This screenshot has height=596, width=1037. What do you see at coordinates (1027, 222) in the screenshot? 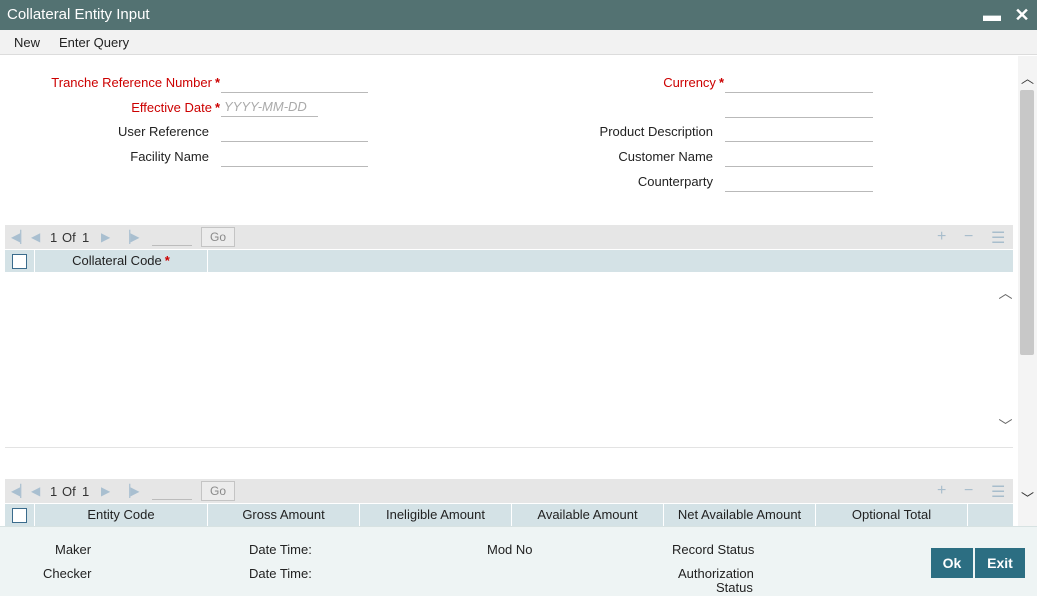
I see `scroll-thumb` at bounding box center [1027, 222].